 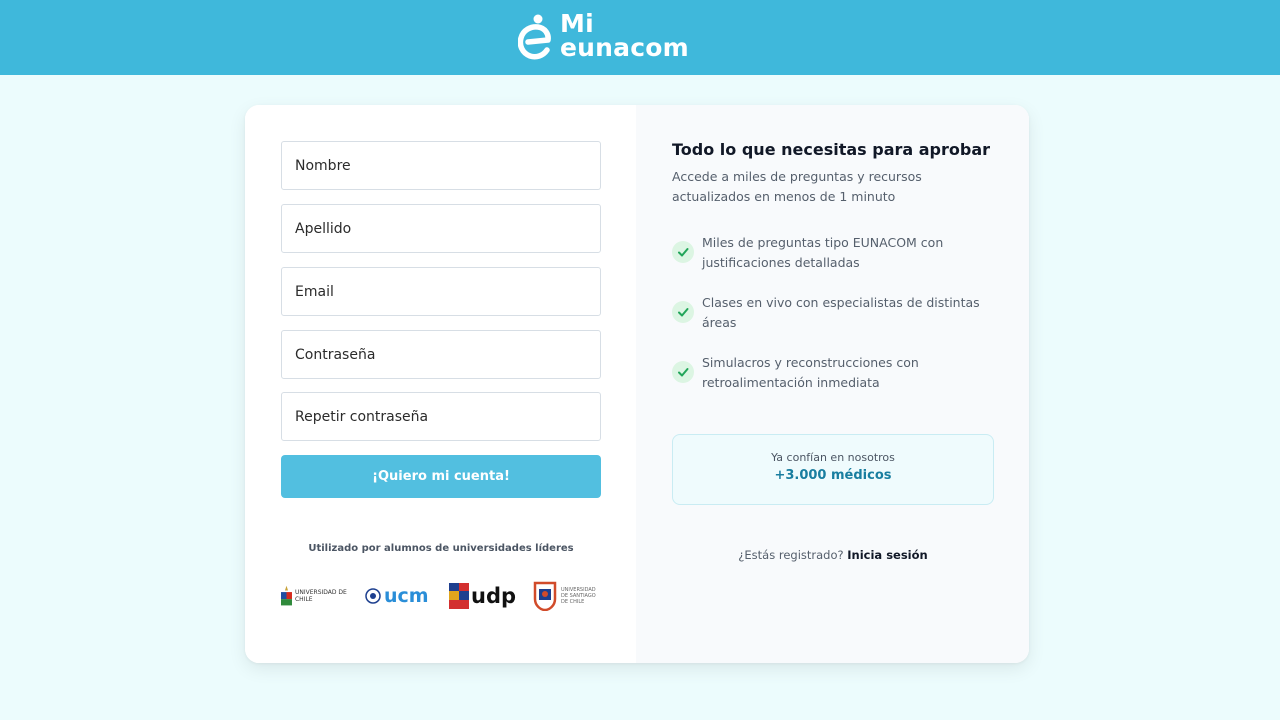 What do you see at coordinates (406, 596) in the screenshot?
I see `ucm-label: ucm` at bounding box center [406, 596].